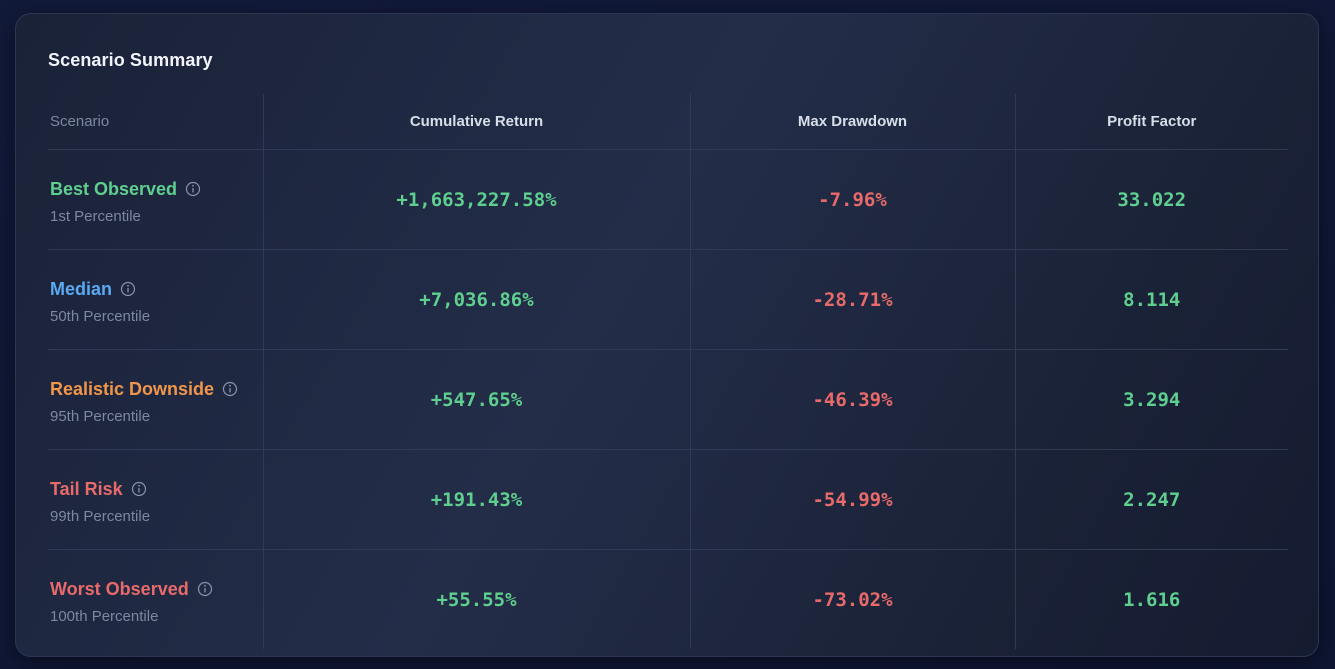 The height and width of the screenshot is (669, 1335). What do you see at coordinates (119, 588) in the screenshot?
I see `scenario-name-worst-observed: Worst Observed` at bounding box center [119, 588].